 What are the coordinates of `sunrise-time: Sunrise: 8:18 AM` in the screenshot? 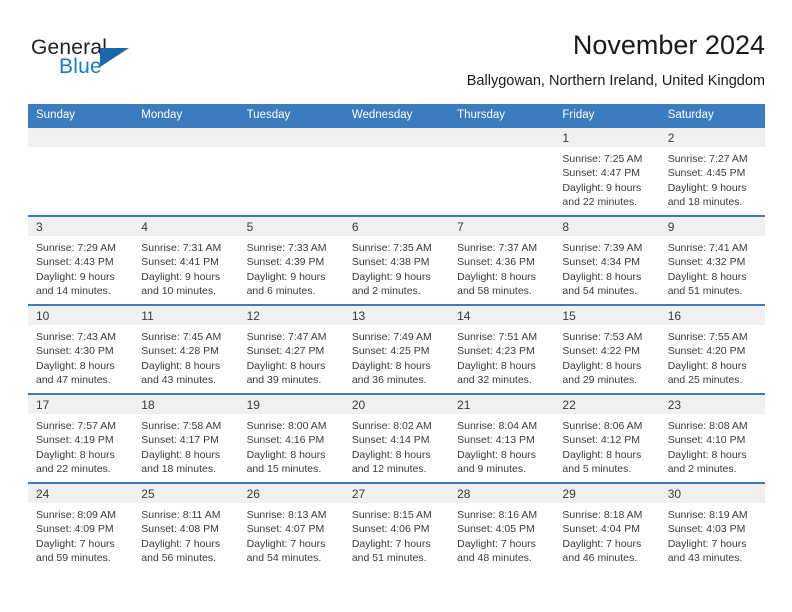 It's located at (602, 515).